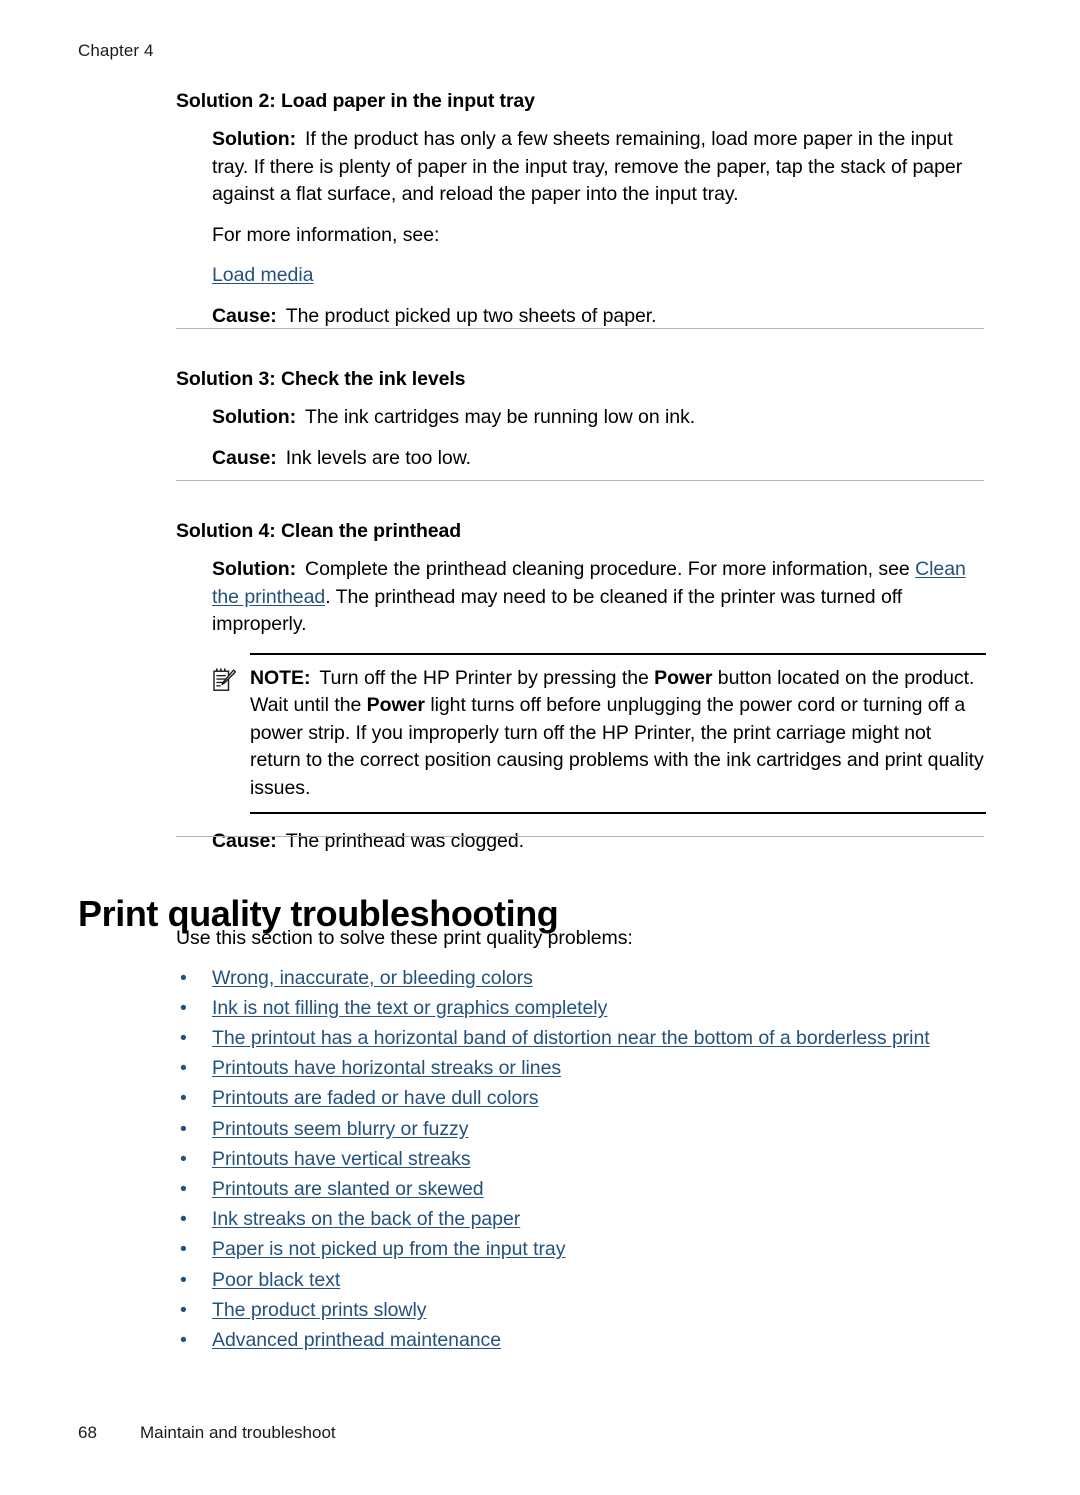 This screenshot has width=1080, height=1495. Describe the element at coordinates (87, 1432) in the screenshot. I see `footer-page-number: 68` at that location.